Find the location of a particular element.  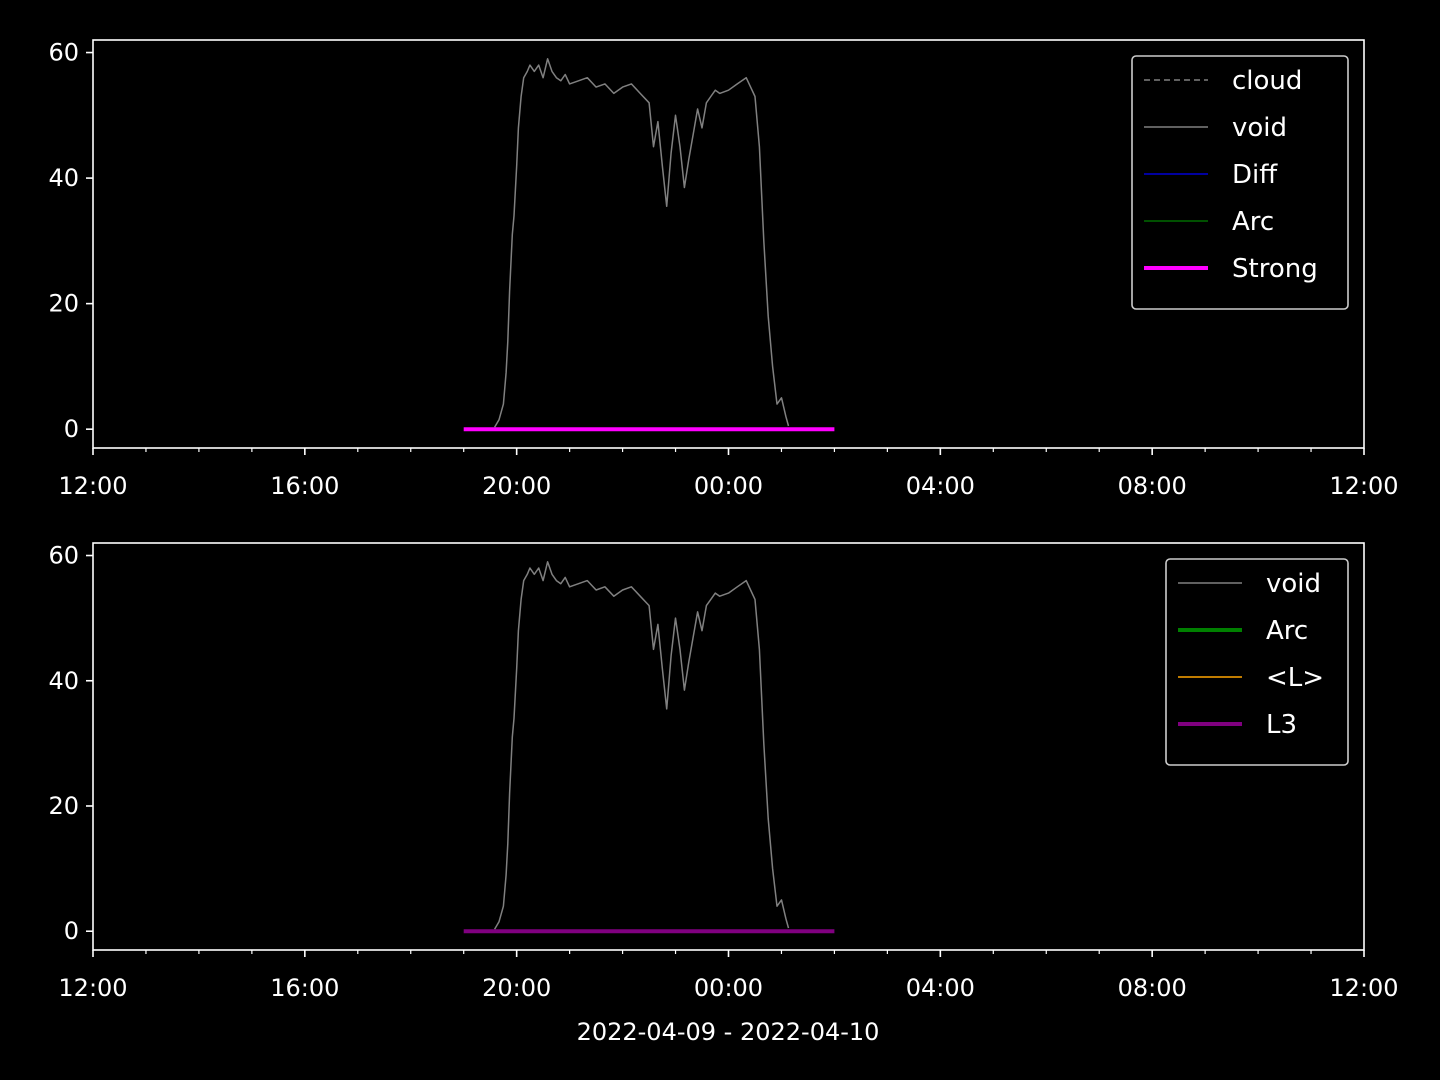

x-axis-label: 2022-04-09 - 2022-04-10 is located at coordinates (728, 1032).